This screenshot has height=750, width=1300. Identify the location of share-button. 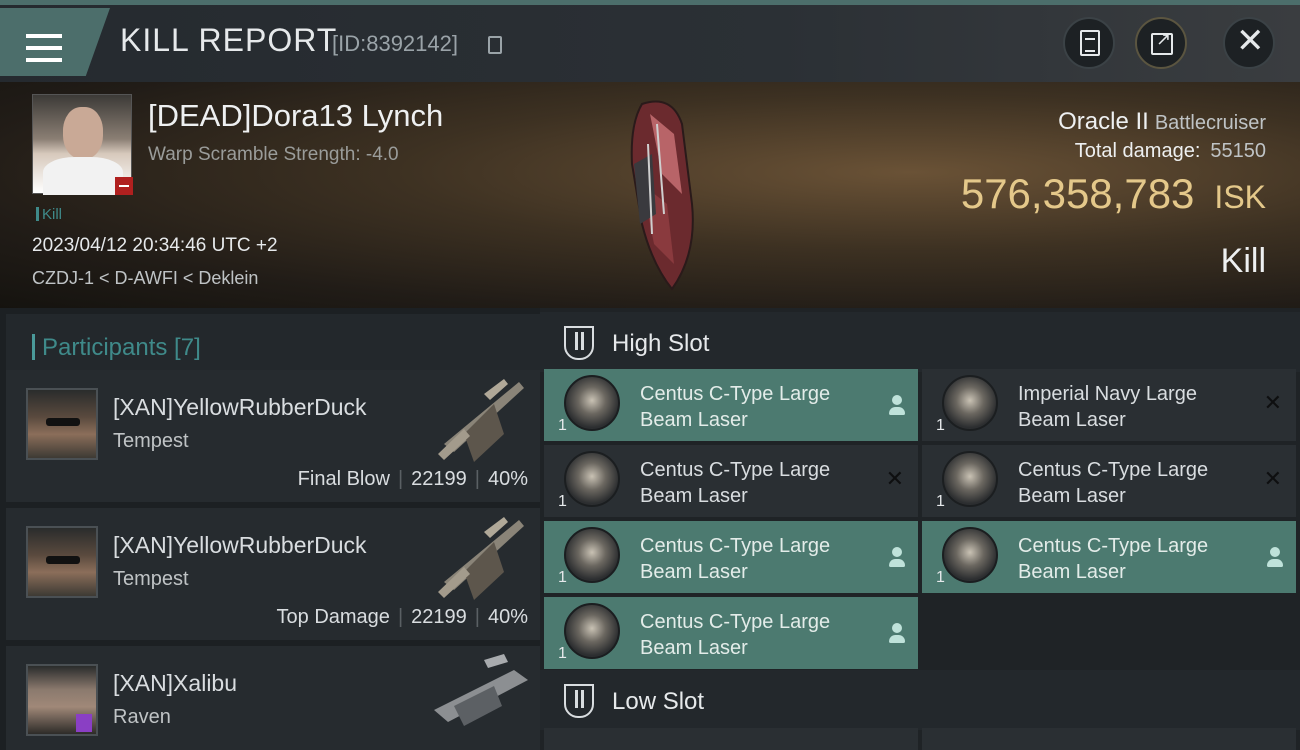
(1161, 43).